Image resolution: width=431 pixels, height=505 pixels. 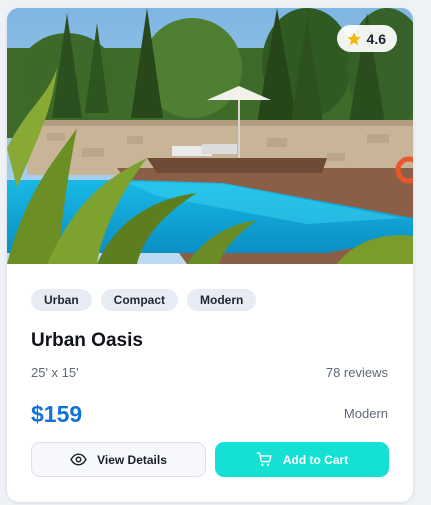 I want to click on eye-icon, so click(x=78, y=459).